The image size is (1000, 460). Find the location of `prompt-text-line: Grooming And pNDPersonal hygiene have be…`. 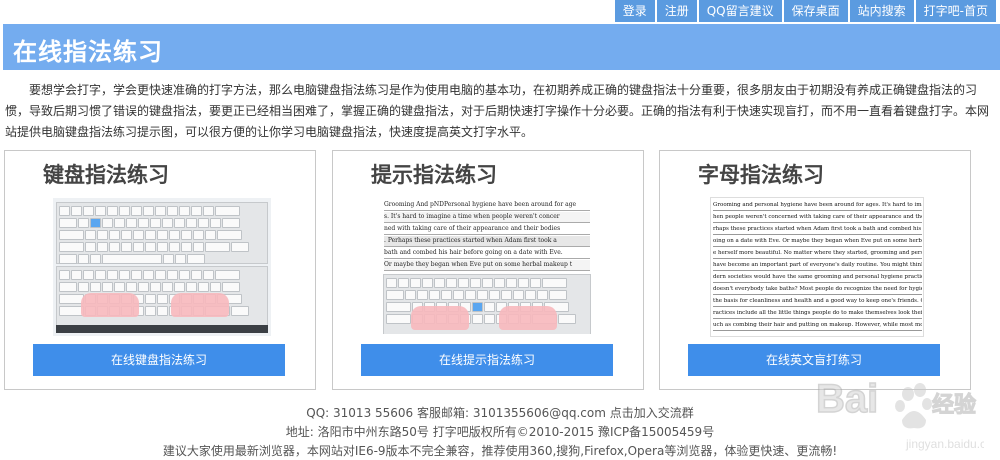

prompt-text-line: Grooming And pNDPersonal hygiene have be… is located at coordinates (487, 205).